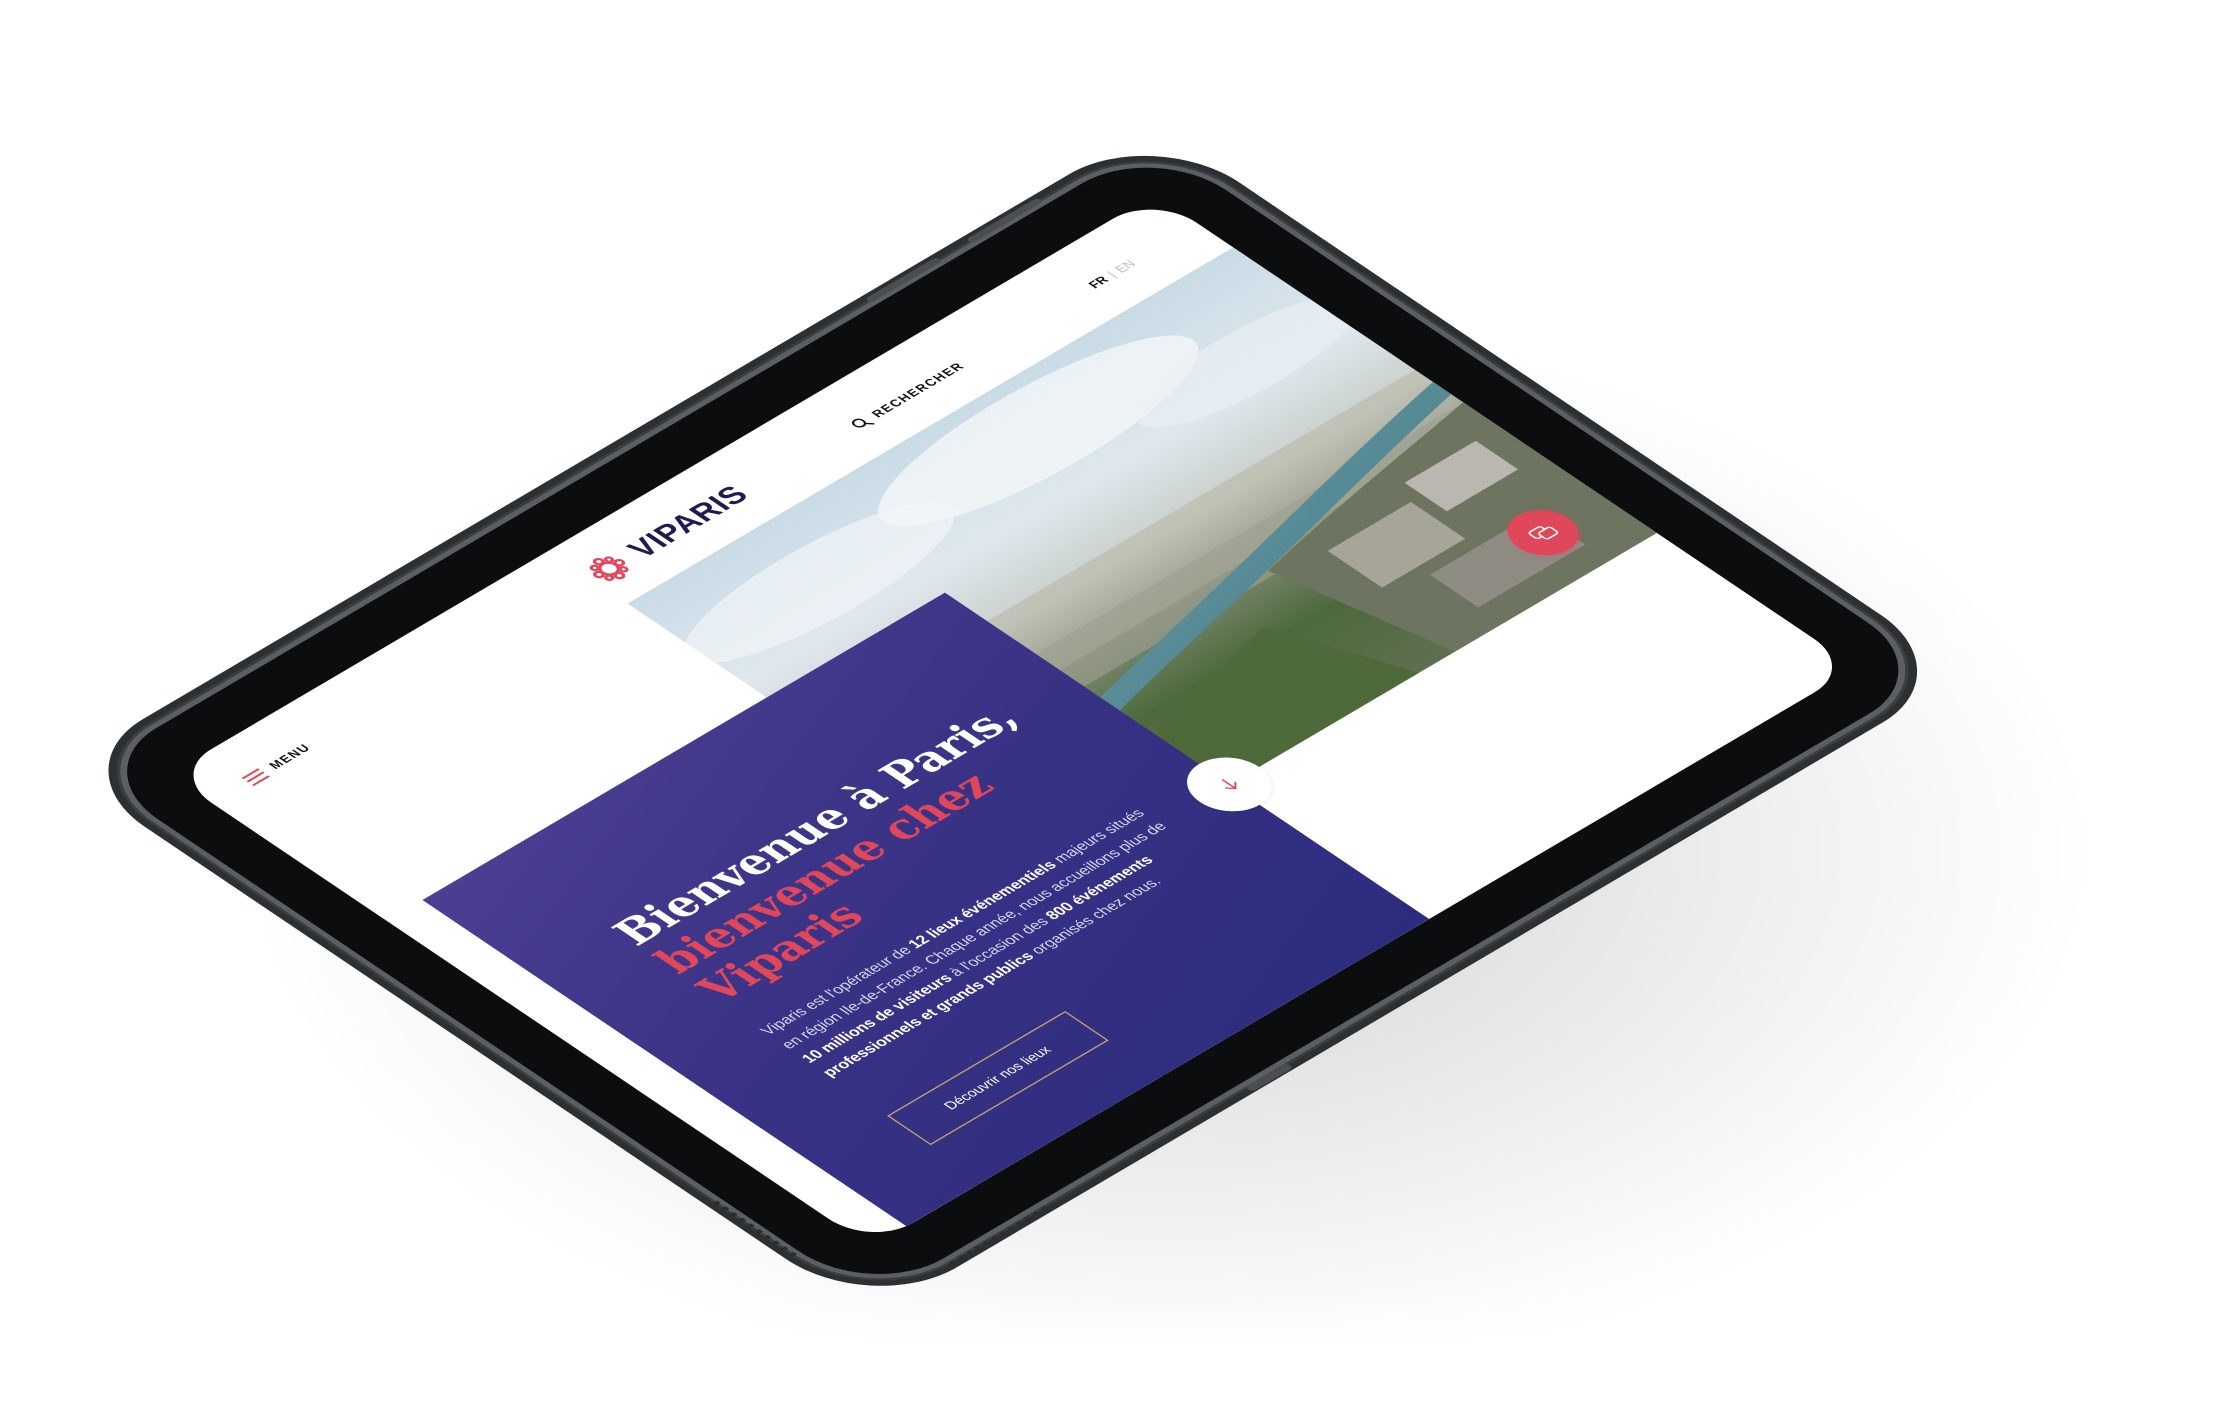 This screenshot has height=1409, width=2217. What do you see at coordinates (1125, 266) in the screenshot?
I see `lang-en: EN` at bounding box center [1125, 266].